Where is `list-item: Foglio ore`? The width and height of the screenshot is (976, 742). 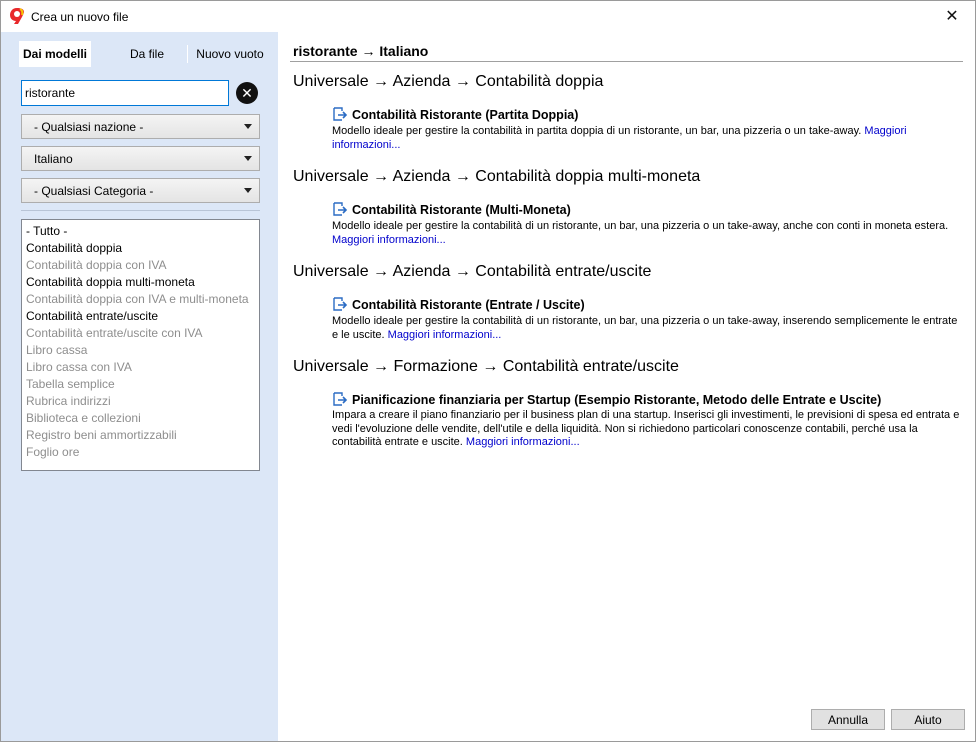 list-item: Foglio ore is located at coordinates (140, 452).